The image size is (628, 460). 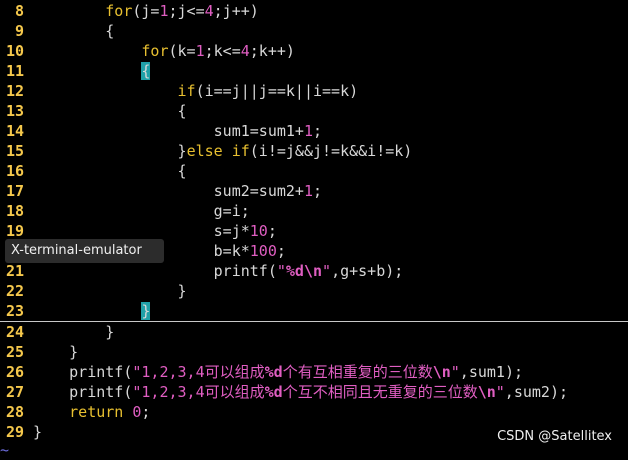 I want to click on code-text: g=i;, so click(x=137, y=211).